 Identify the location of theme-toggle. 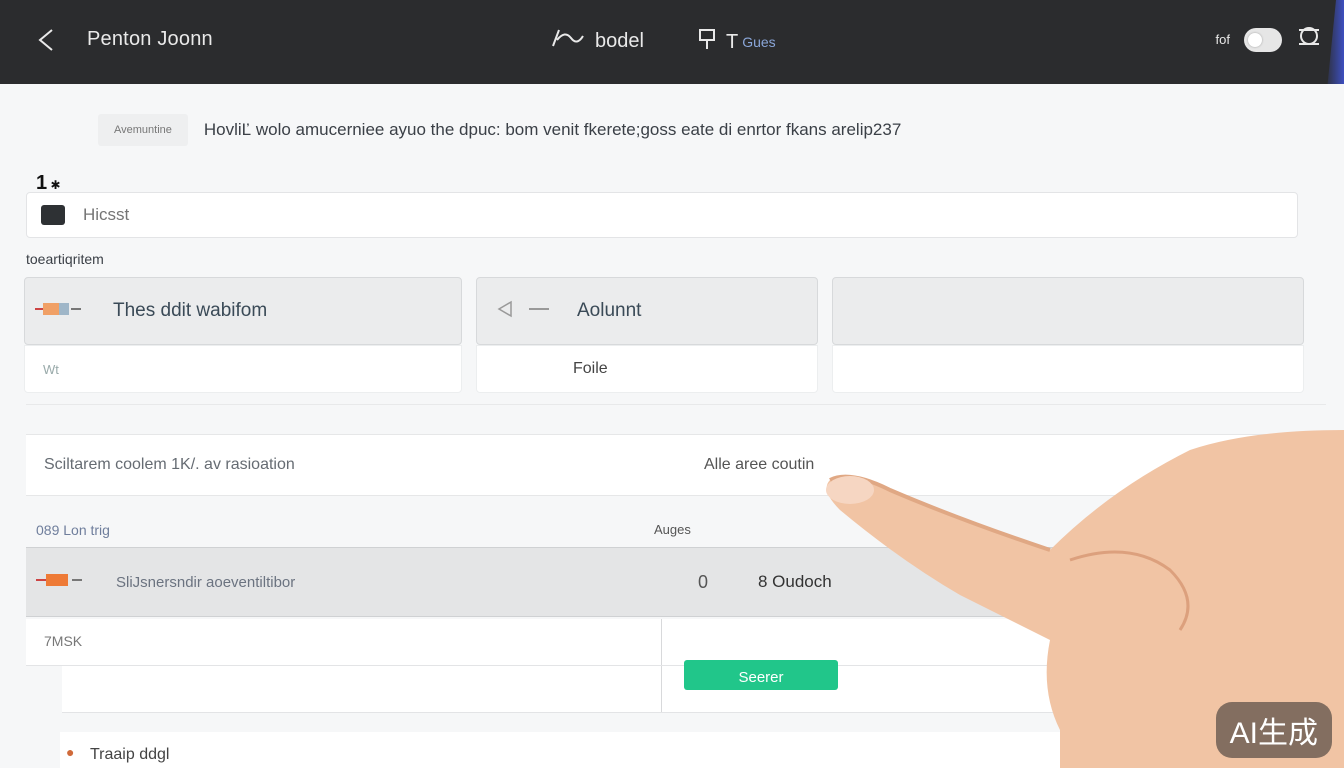
(1263, 39).